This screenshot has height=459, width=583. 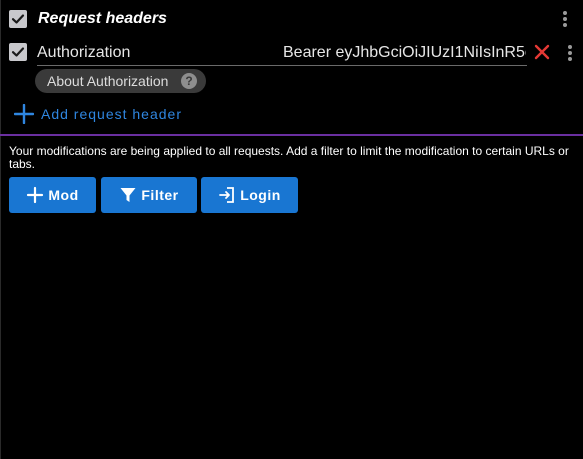 What do you see at coordinates (260, 195) in the screenshot?
I see `login-button-label: Login` at bounding box center [260, 195].